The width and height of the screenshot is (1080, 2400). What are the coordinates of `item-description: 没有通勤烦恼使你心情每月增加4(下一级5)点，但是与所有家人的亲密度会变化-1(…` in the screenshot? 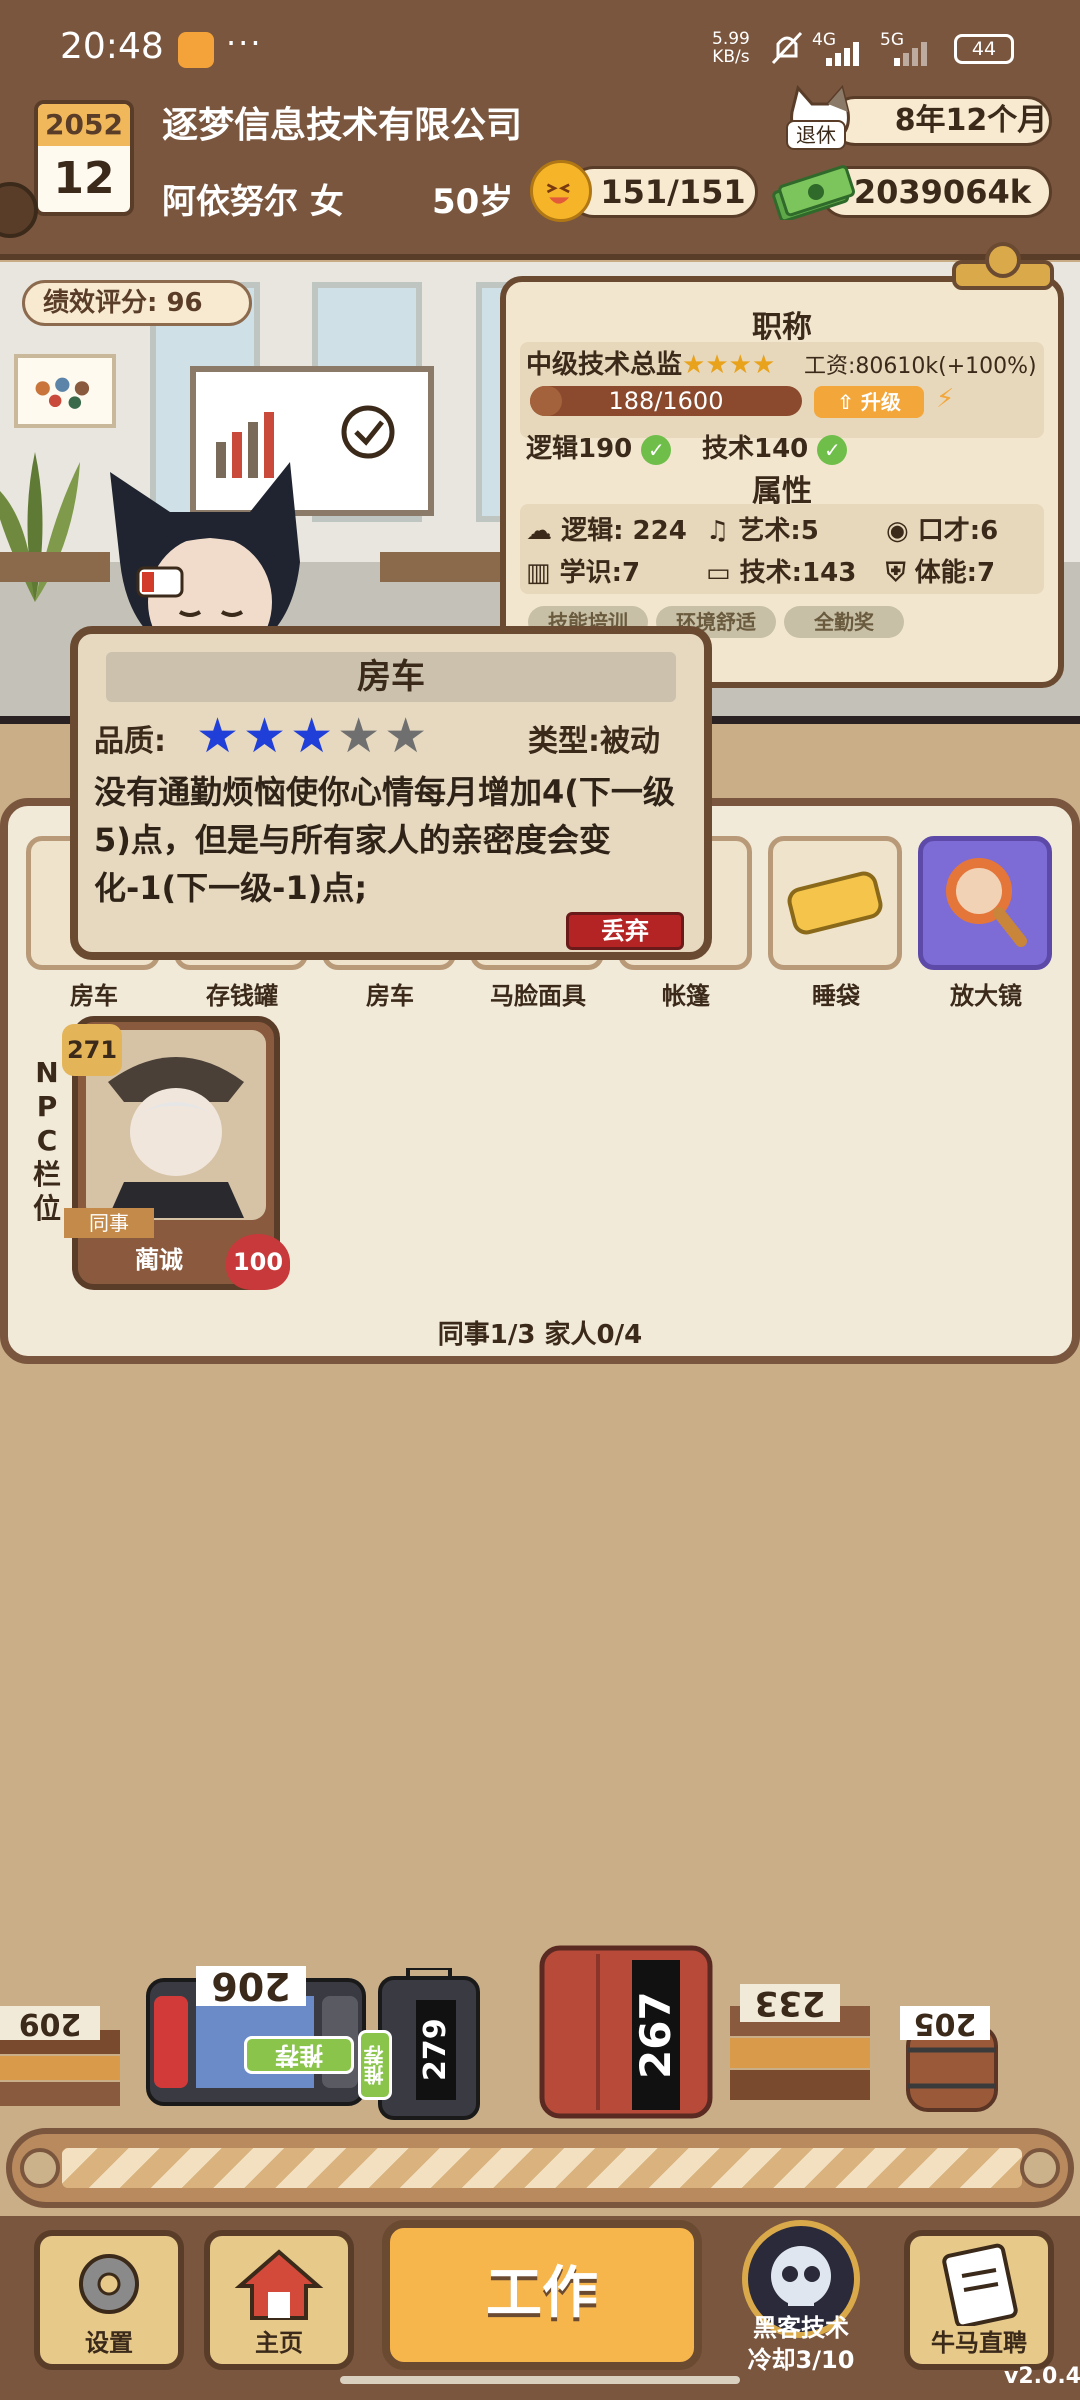 It's located at (384, 840).